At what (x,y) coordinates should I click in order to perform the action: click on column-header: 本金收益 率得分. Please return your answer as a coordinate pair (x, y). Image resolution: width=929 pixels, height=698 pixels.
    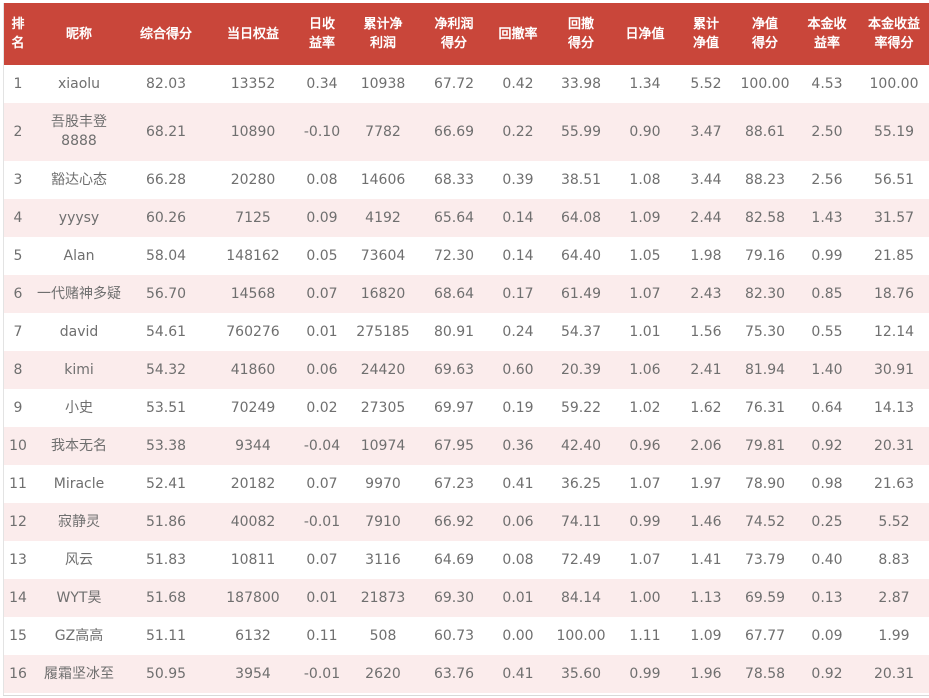
    Looking at the image, I should click on (894, 34).